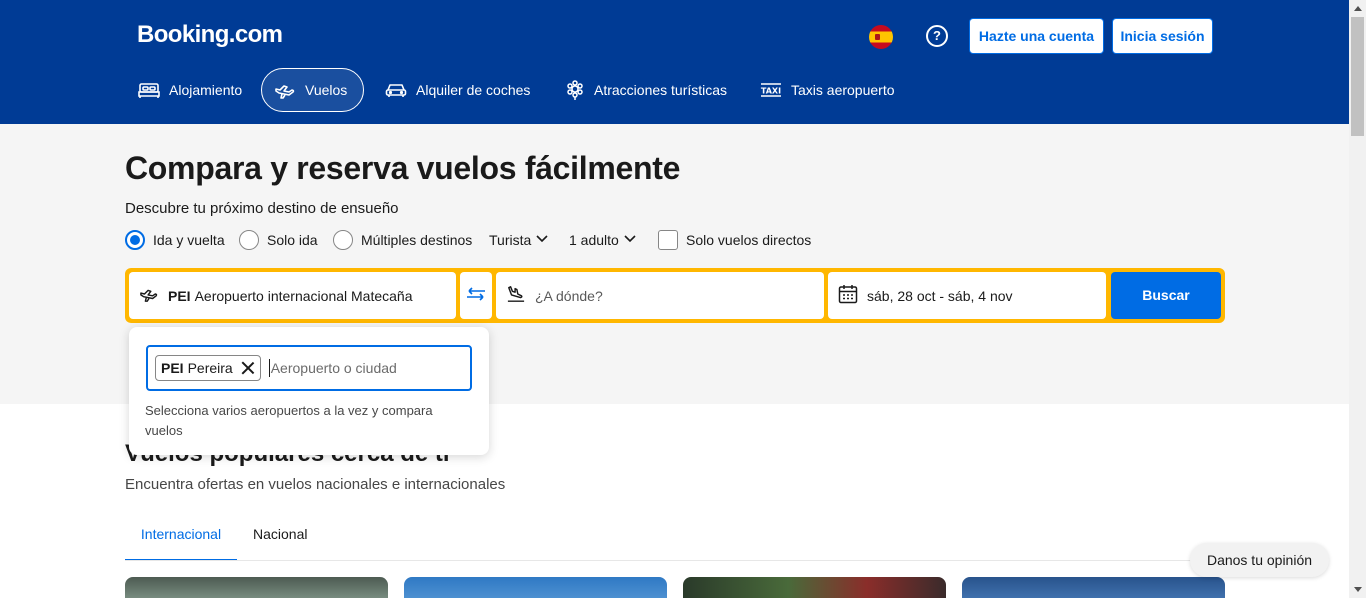 This screenshot has height=598, width=1366. I want to click on nav-label: Vuelos, so click(326, 90).